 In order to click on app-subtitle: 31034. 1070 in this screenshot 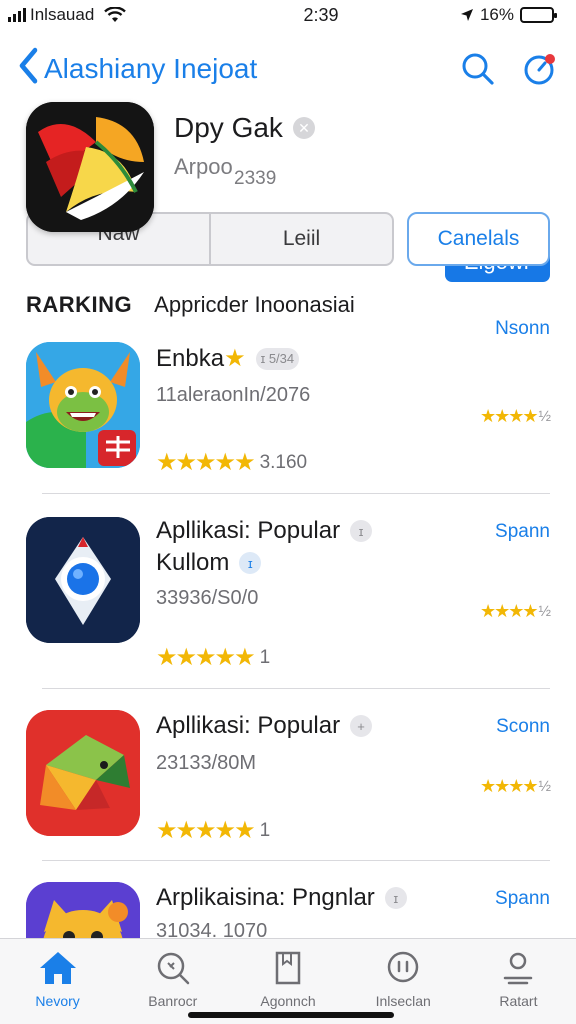, I will do `click(212, 929)`.